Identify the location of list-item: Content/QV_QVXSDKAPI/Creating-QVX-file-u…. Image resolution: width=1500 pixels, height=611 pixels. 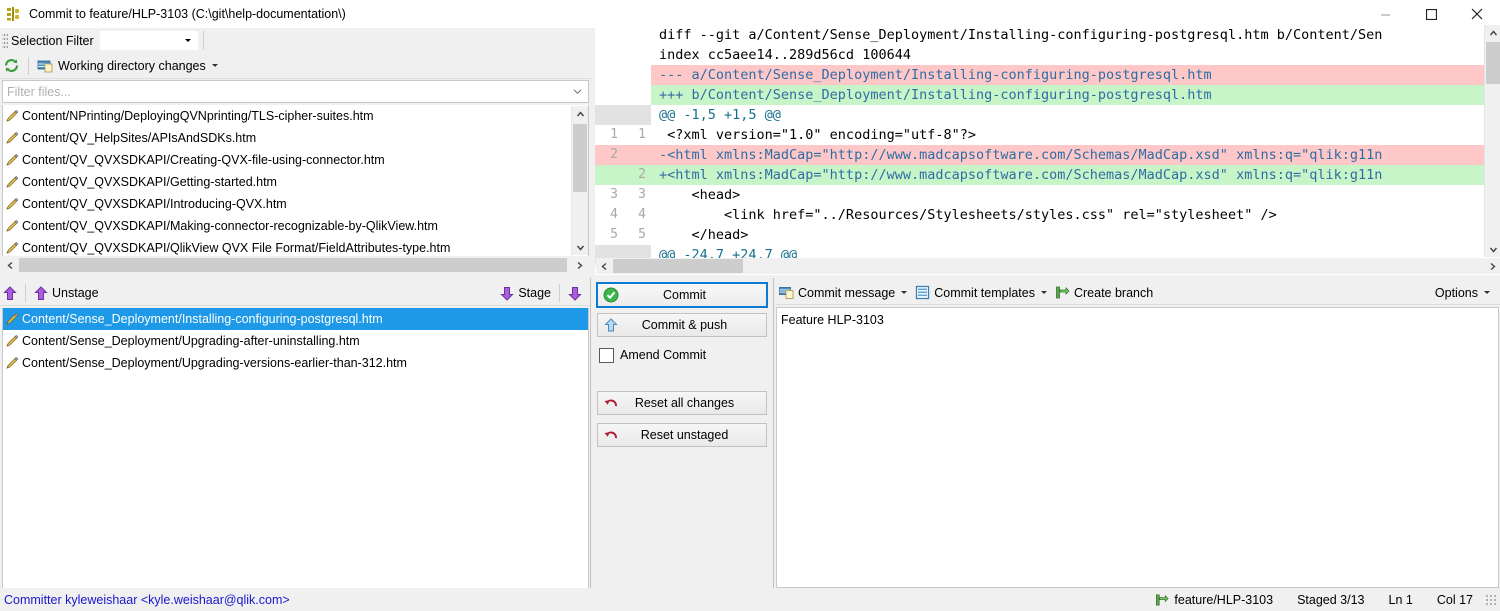
(295, 160).